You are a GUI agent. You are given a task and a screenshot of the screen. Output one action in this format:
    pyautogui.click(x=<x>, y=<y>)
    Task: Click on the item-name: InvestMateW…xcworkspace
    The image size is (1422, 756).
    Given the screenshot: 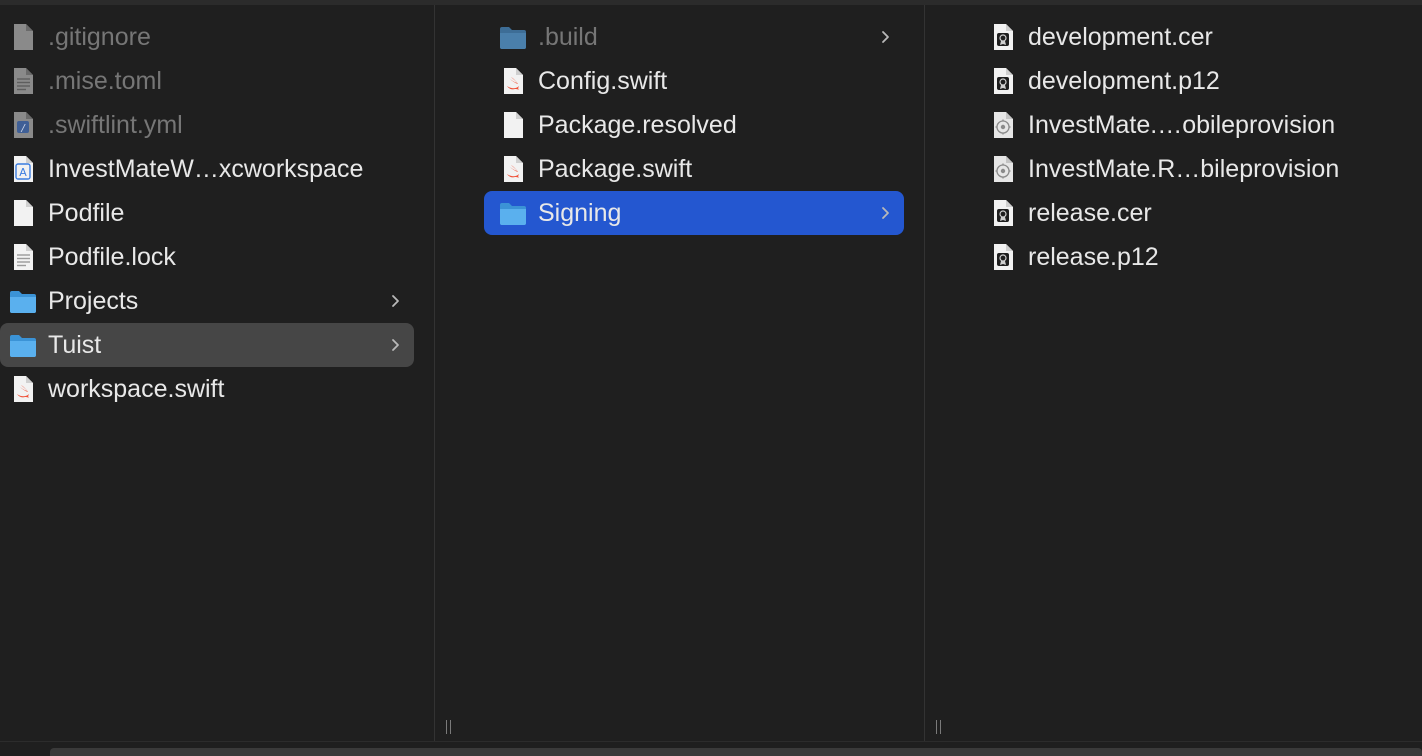 What is the action you would take?
    pyautogui.click(x=206, y=168)
    